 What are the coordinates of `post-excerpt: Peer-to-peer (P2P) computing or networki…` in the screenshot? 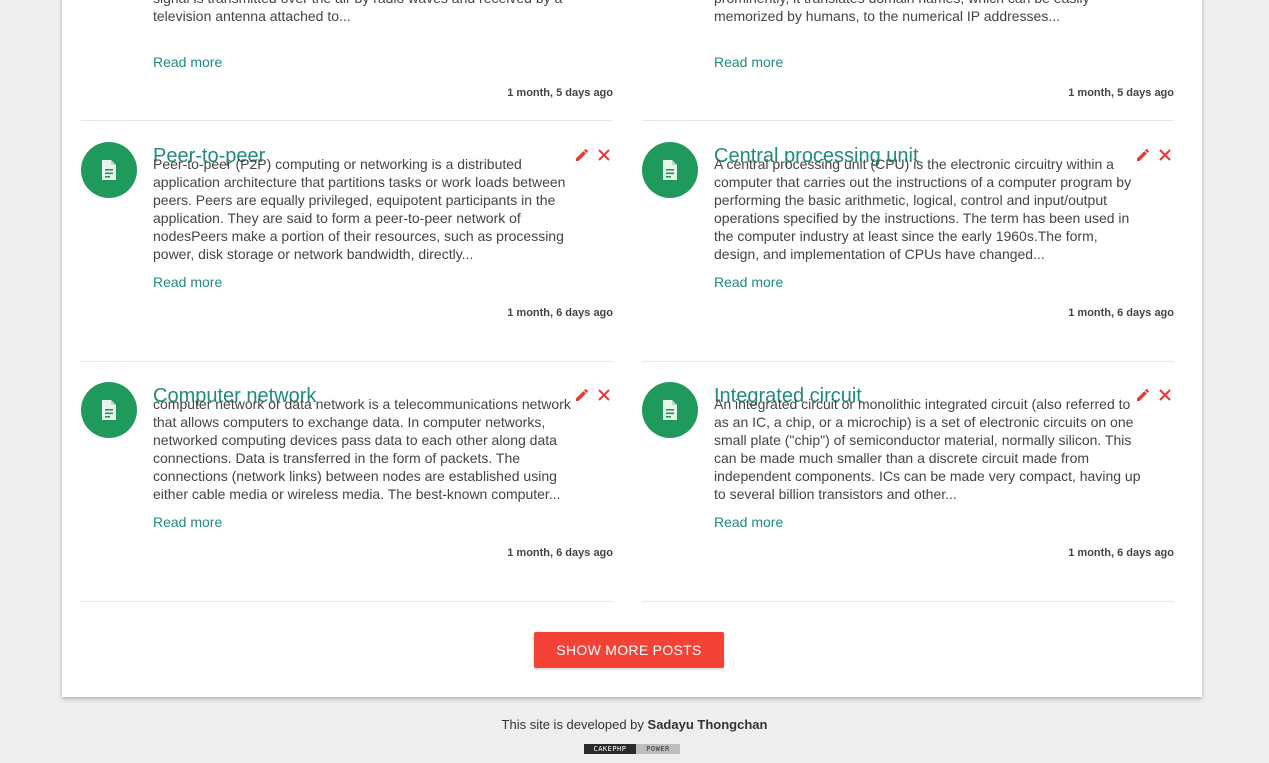 It's located at (359, 209).